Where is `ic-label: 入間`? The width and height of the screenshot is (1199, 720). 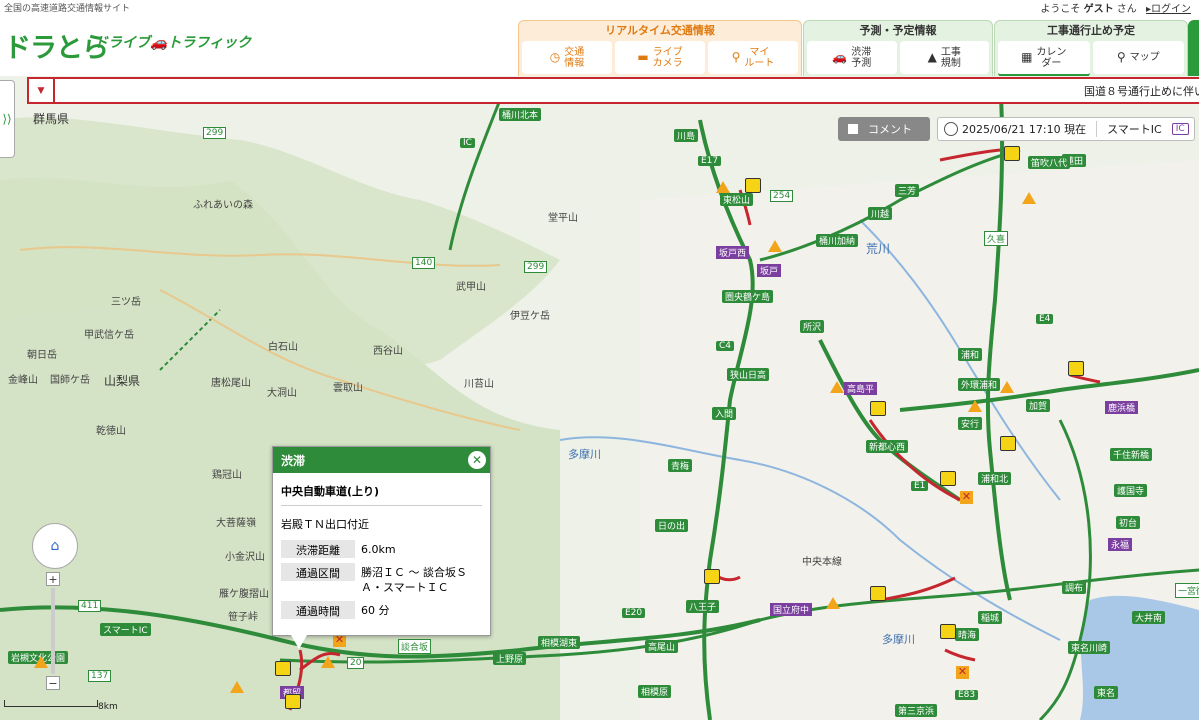 ic-label: 入間 is located at coordinates (724, 413).